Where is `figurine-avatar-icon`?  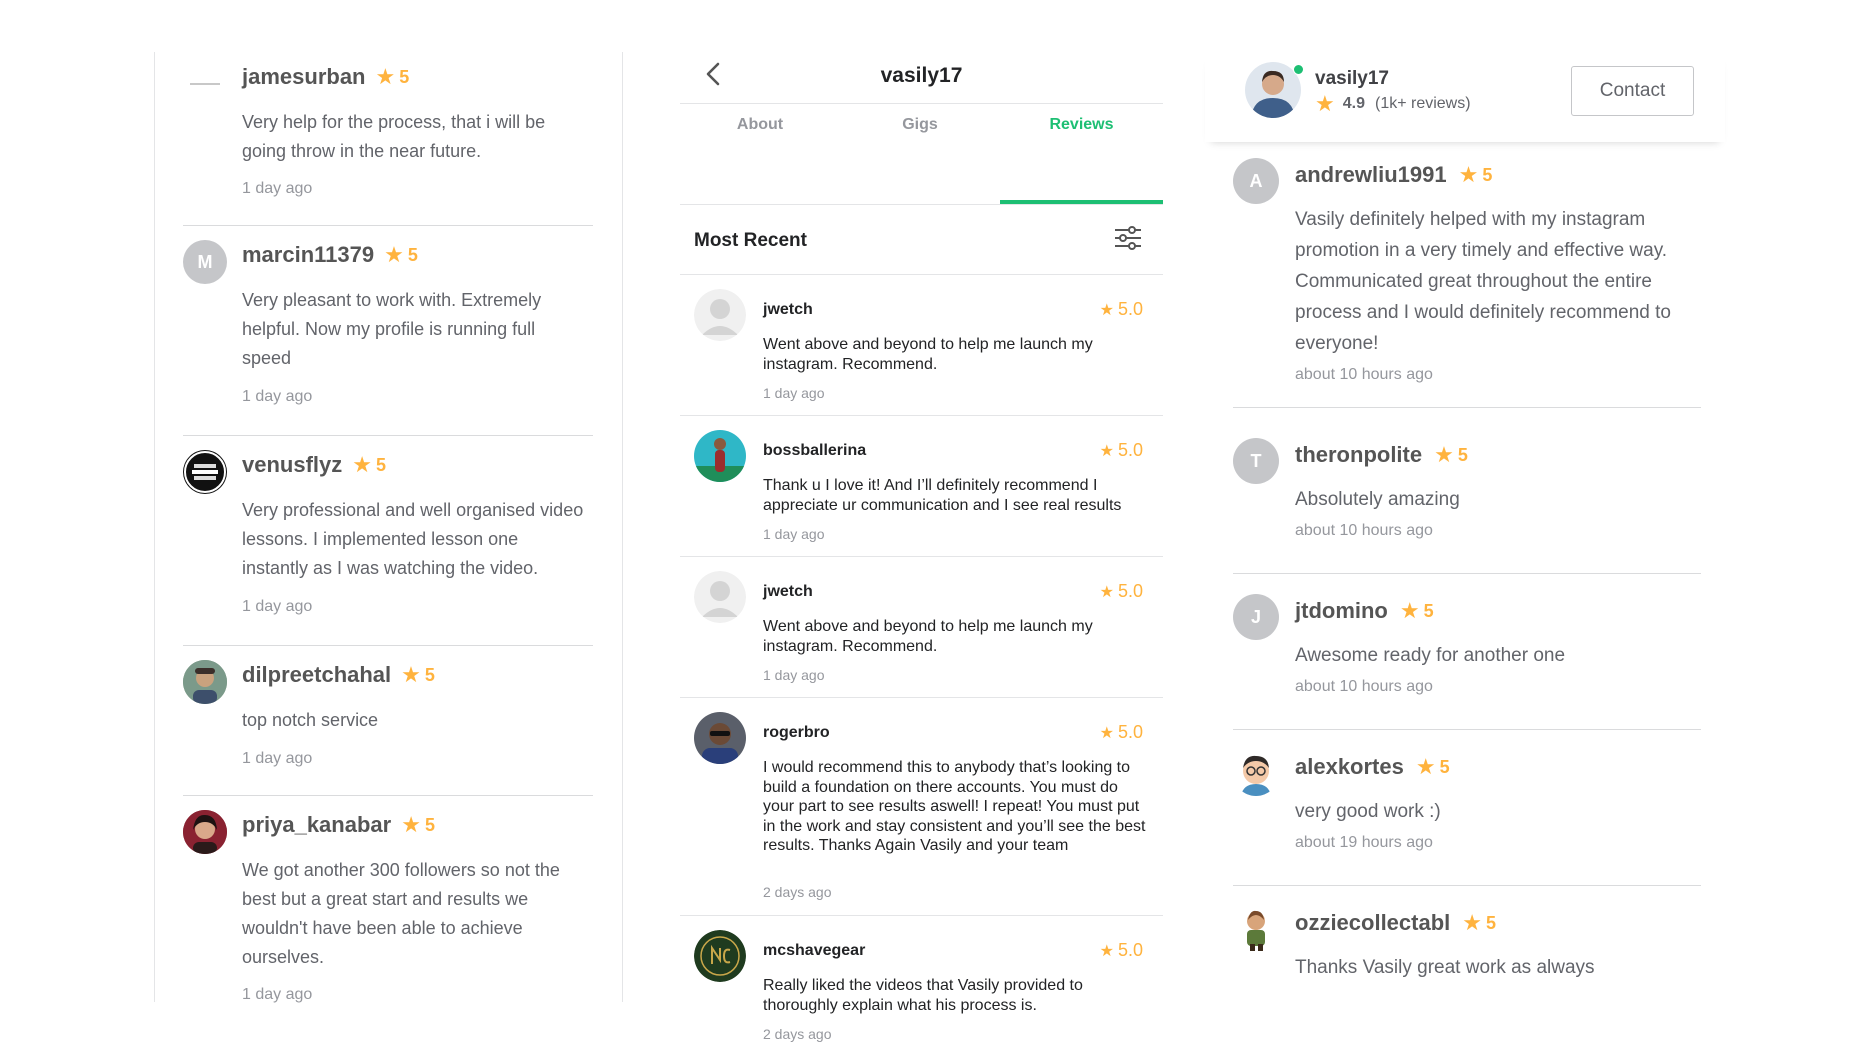
figurine-avatar-icon is located at coordinates (1256, 929).